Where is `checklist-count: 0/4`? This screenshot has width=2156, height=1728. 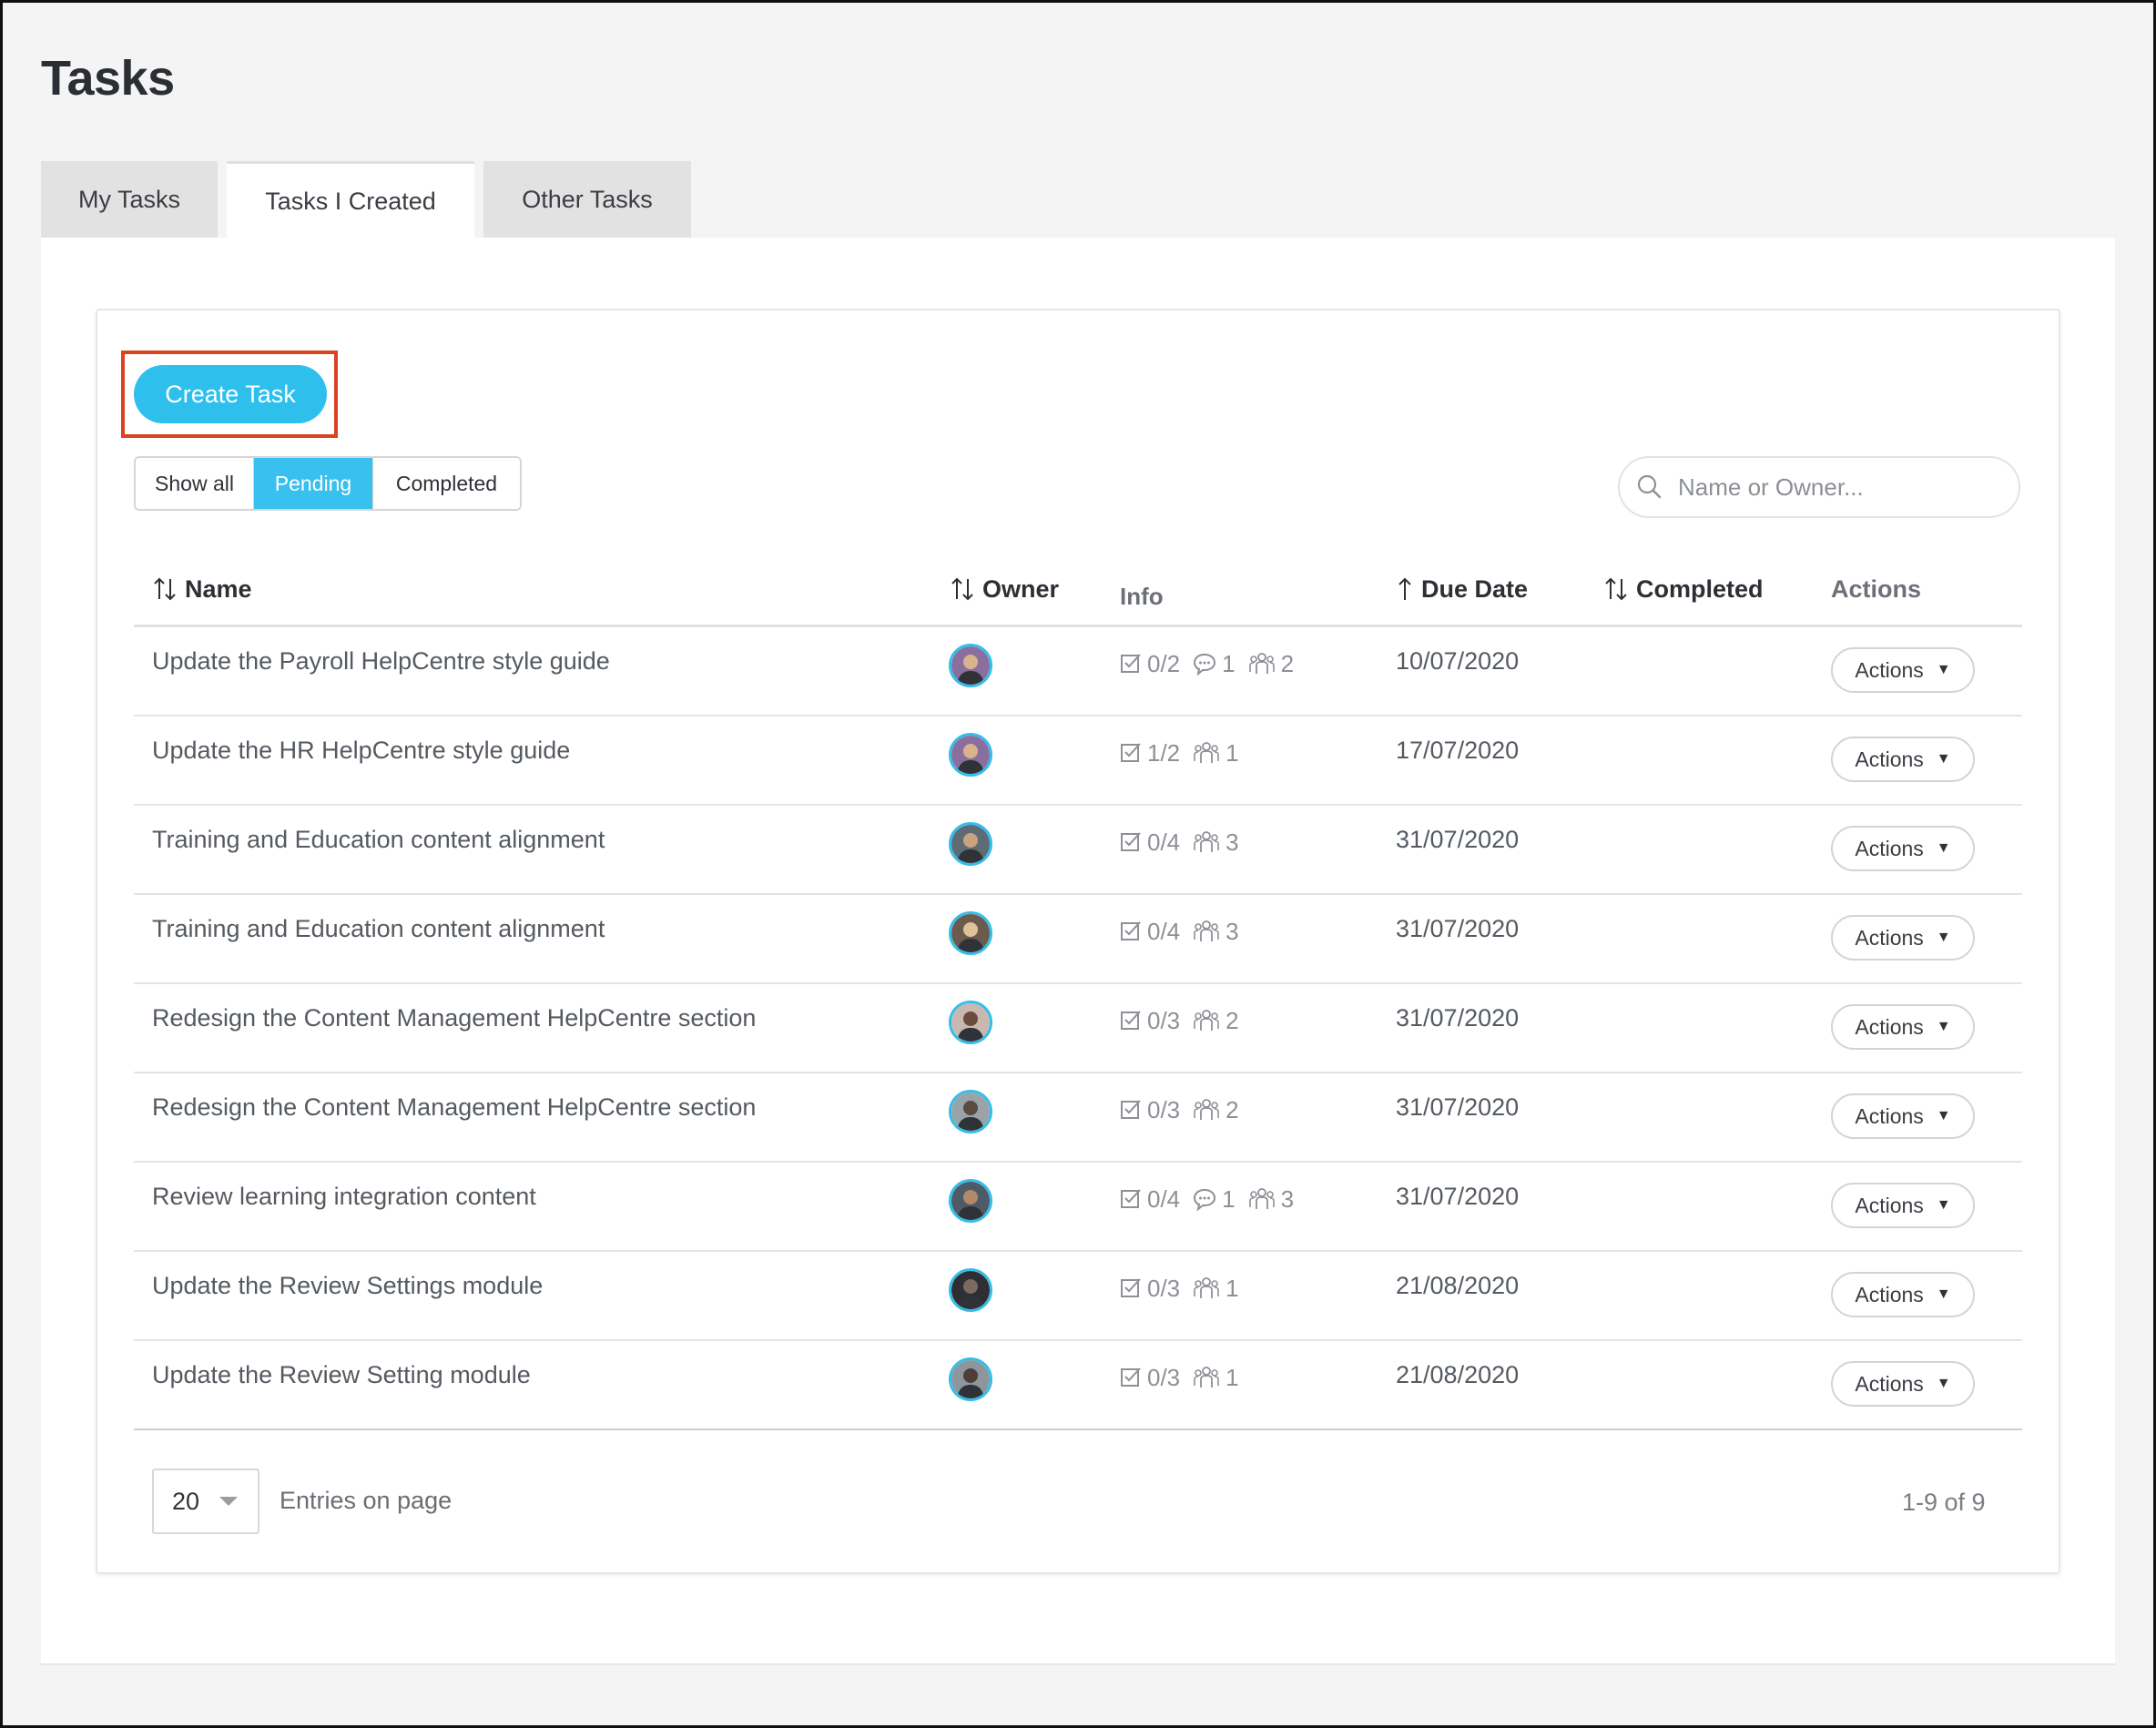
checklist-count: 0/4 is located at coordinates (1150, 1199).